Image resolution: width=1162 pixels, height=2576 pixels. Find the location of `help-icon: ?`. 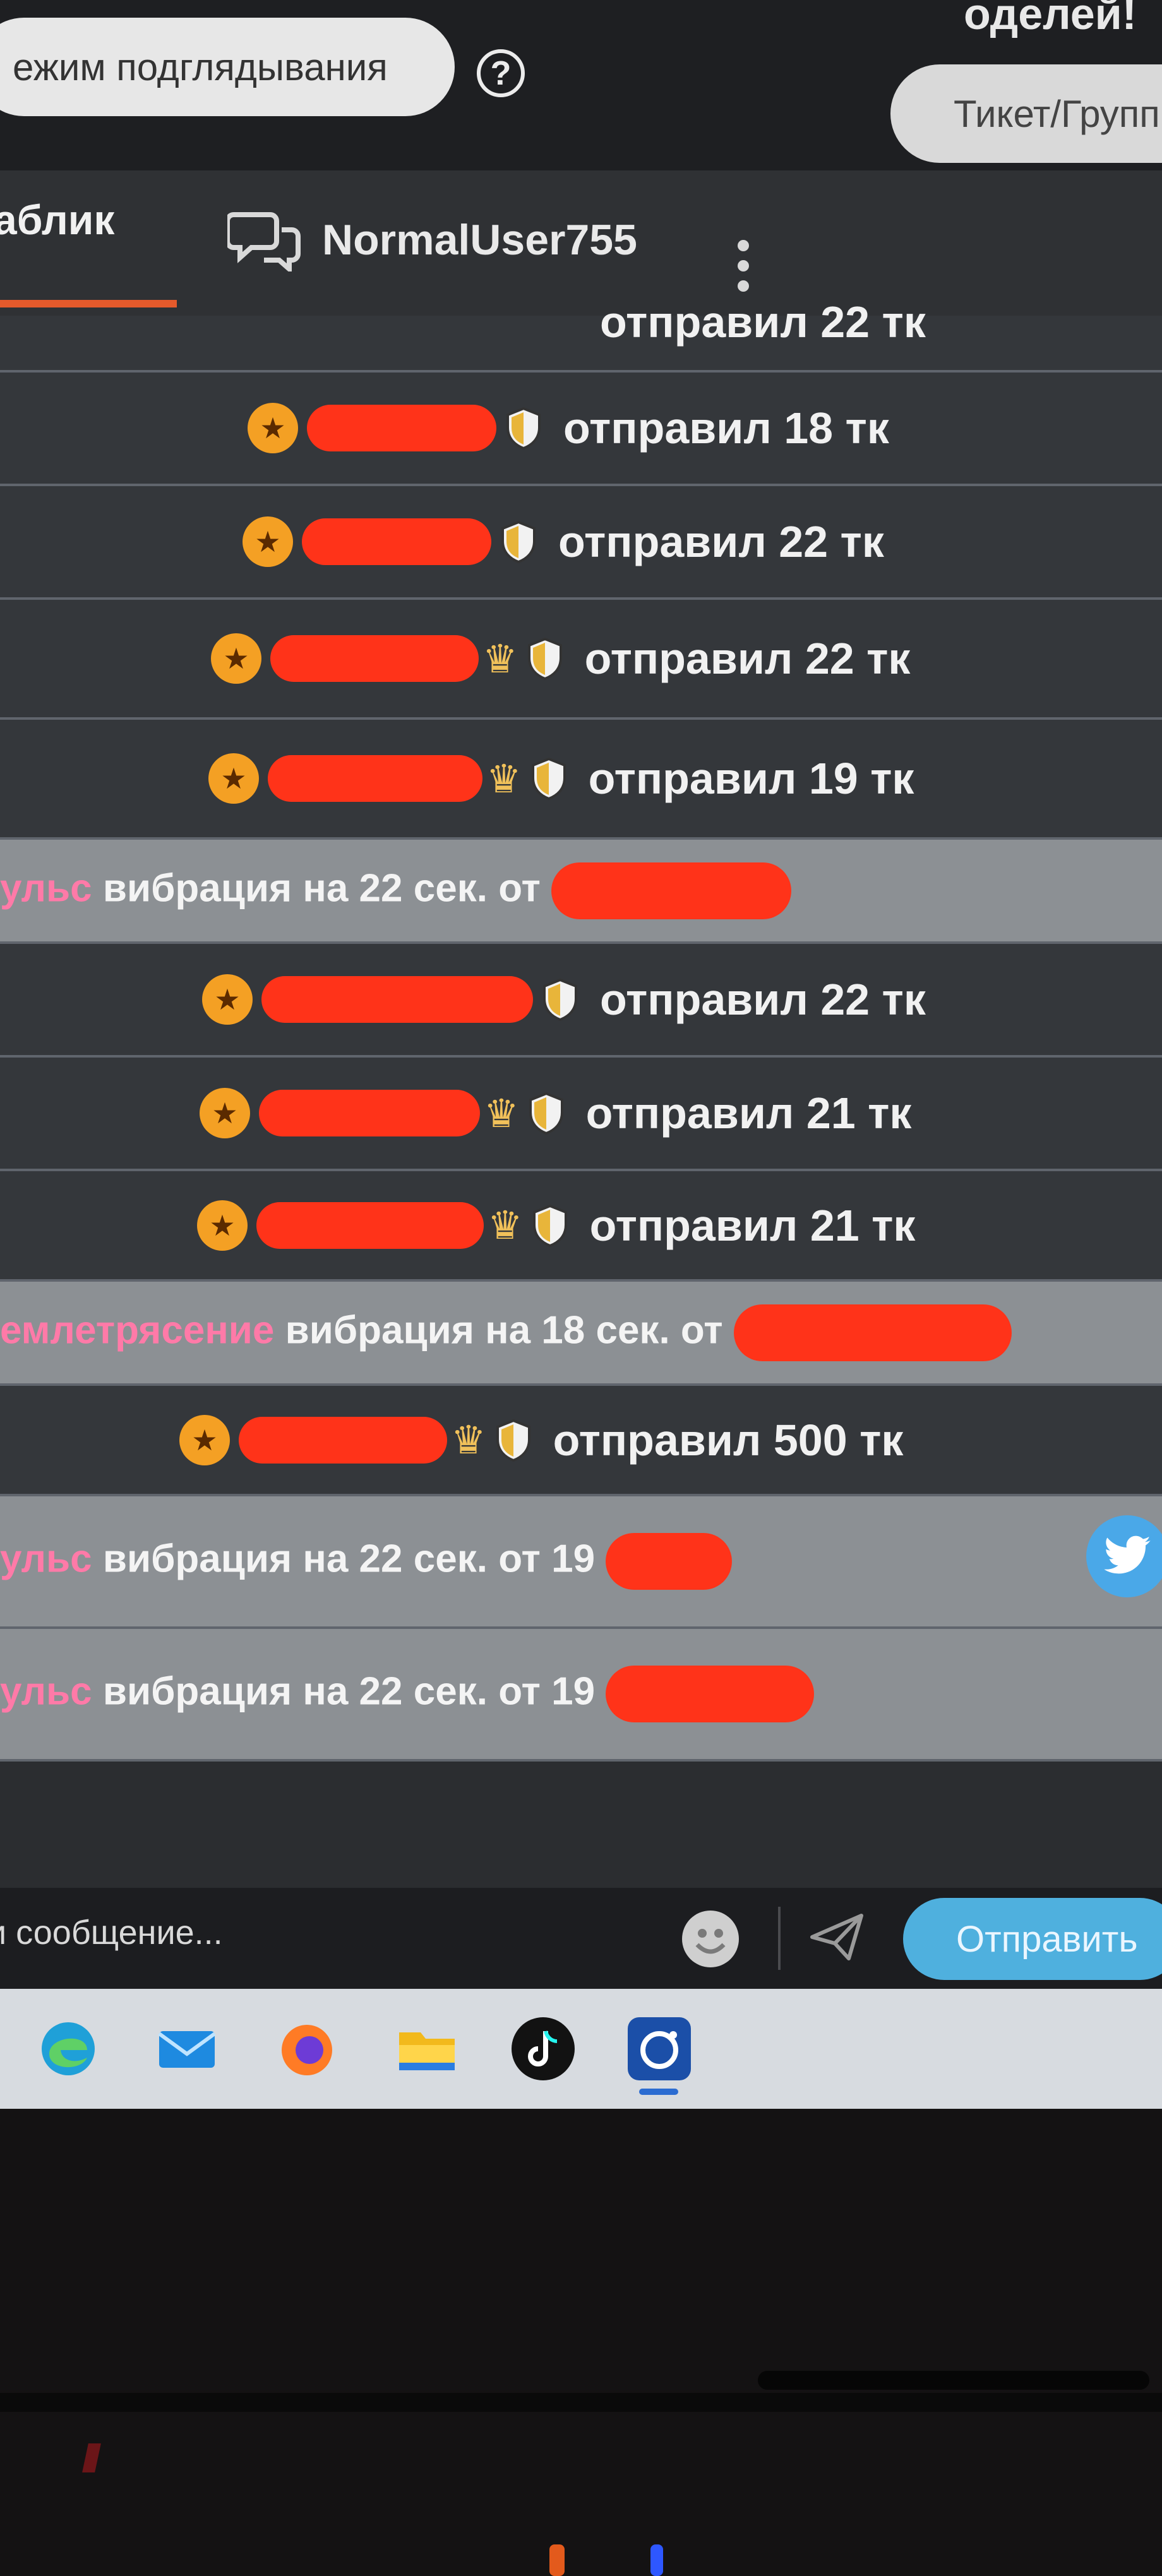

help-icon: ? is located at coordinates (501, 73).